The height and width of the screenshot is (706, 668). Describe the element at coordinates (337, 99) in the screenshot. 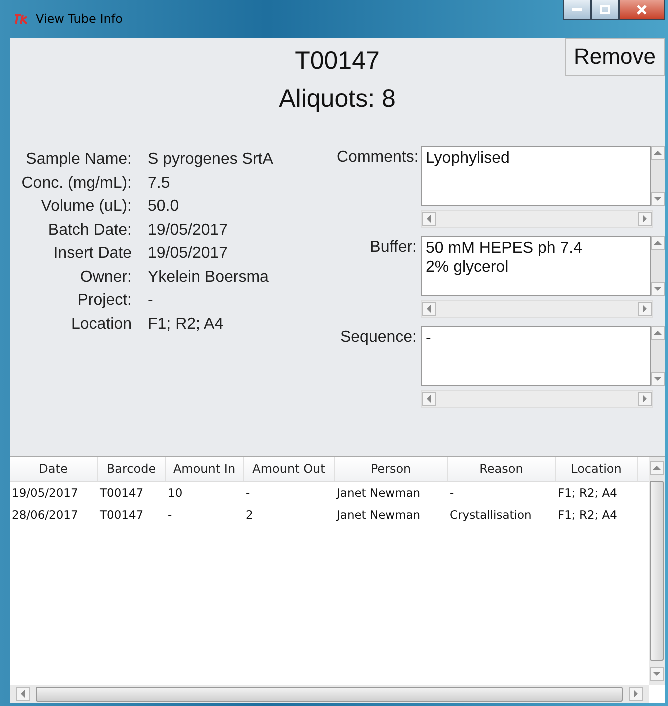

I see `aliquots-heading: Aliquots: 8` at that location.